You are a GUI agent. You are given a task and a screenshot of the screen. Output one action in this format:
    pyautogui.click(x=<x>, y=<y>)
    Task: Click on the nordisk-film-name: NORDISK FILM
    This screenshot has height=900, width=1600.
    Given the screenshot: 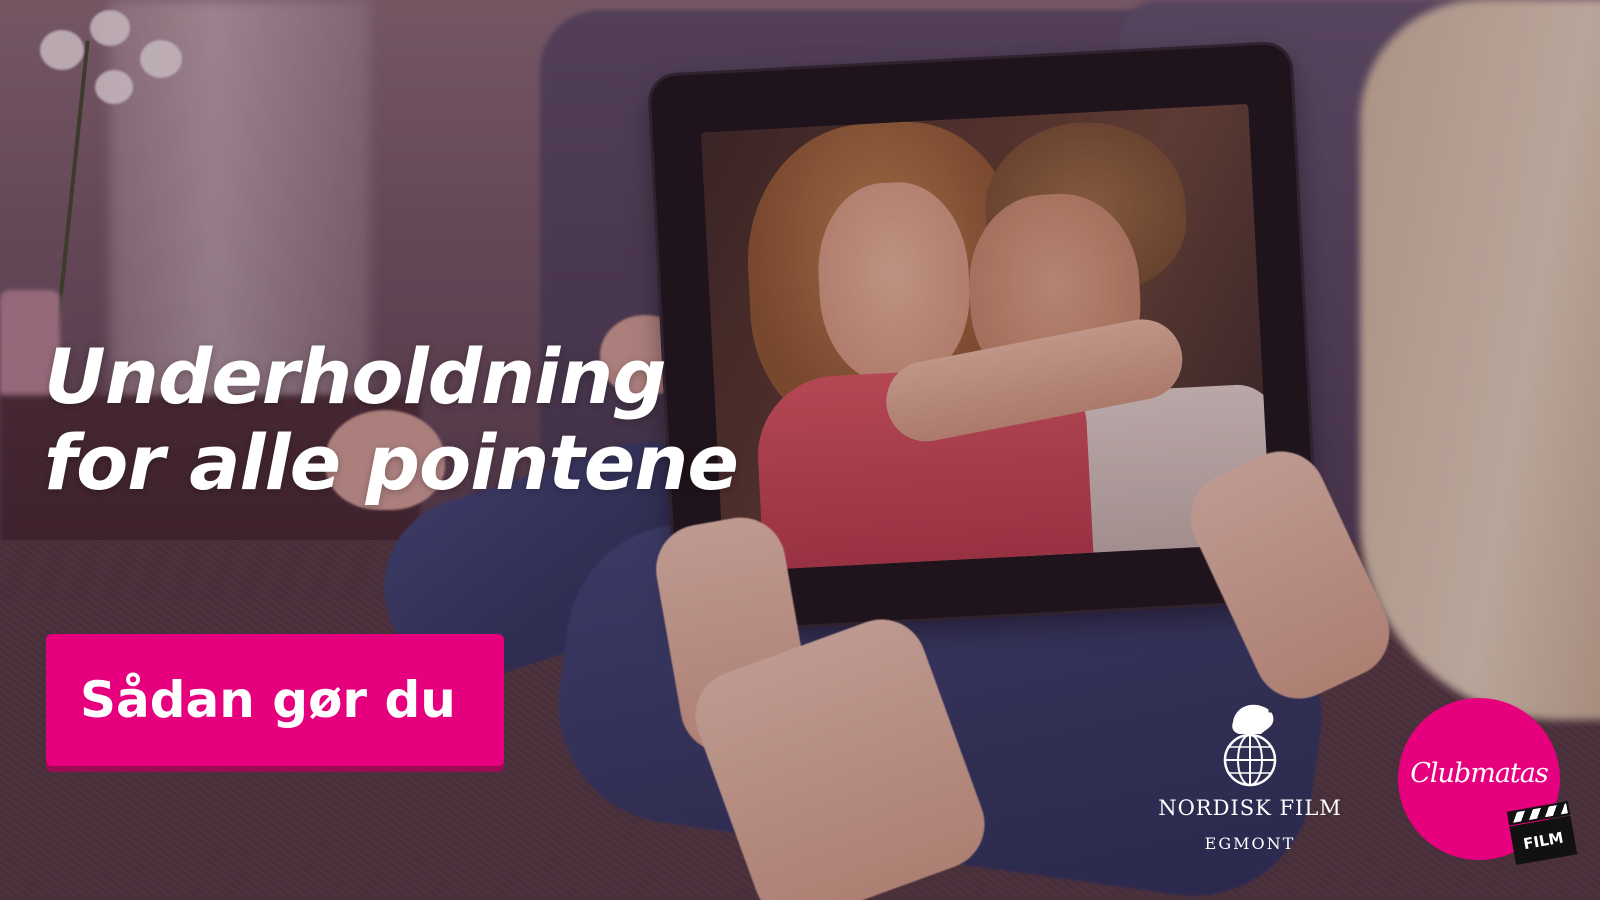 What is the action you would take?
    pyautogui.click(x=1250, y=808)
    